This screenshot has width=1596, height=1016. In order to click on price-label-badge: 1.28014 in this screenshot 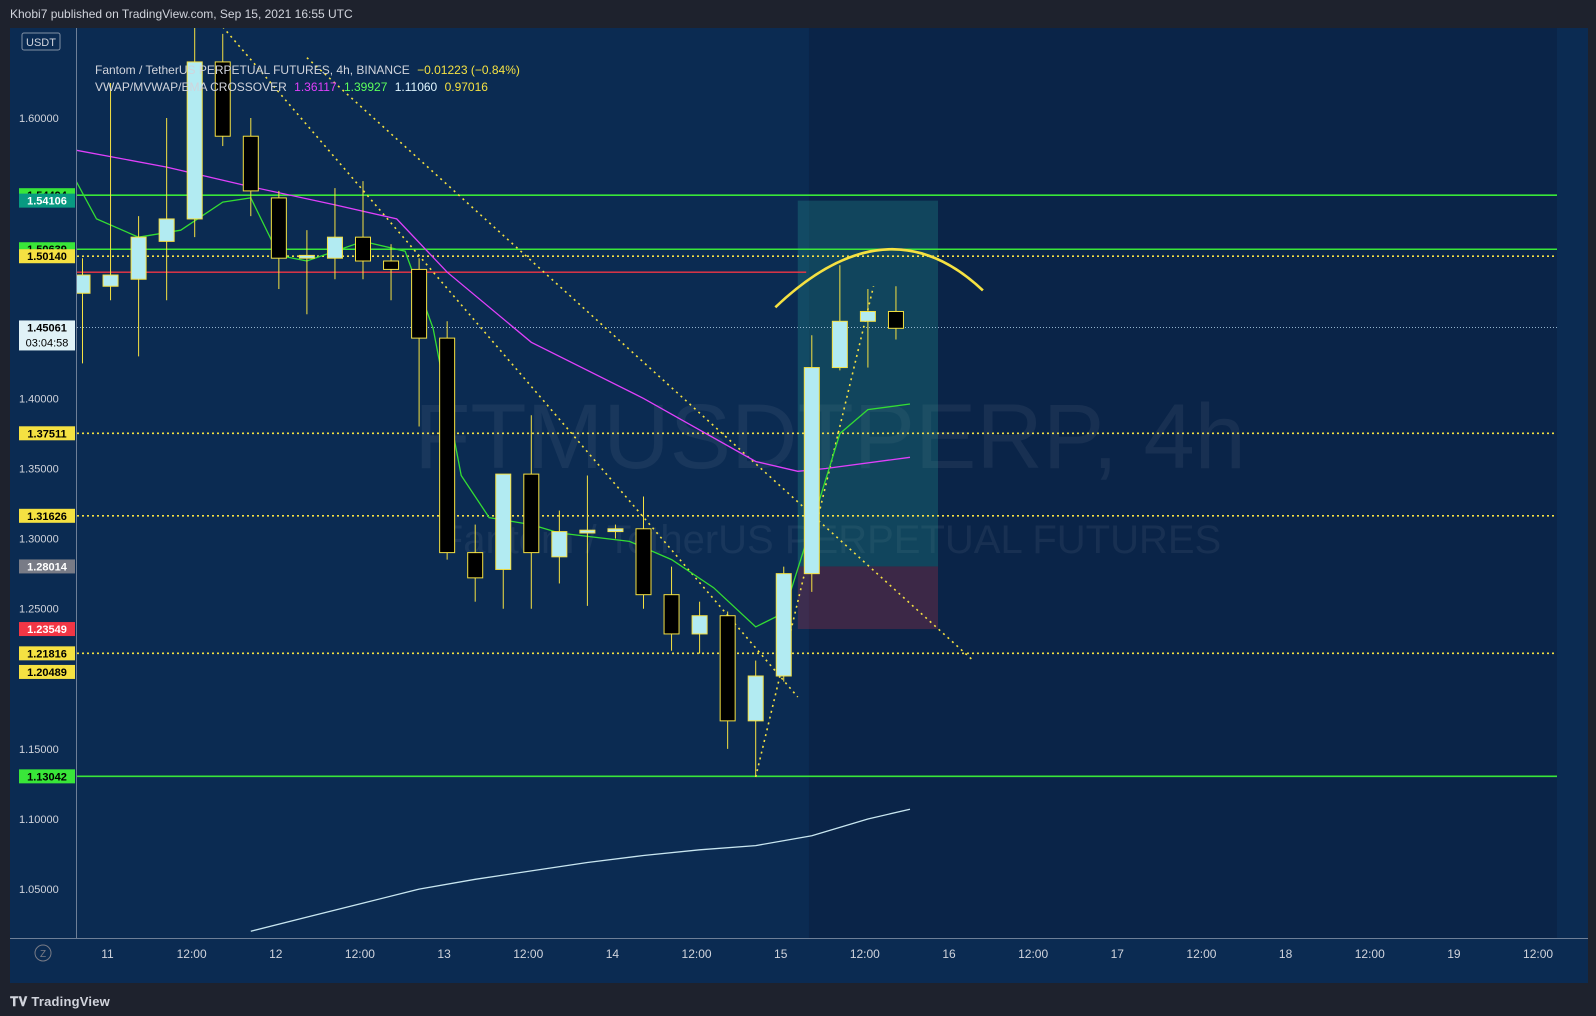, I will do `click(47, 566)`.